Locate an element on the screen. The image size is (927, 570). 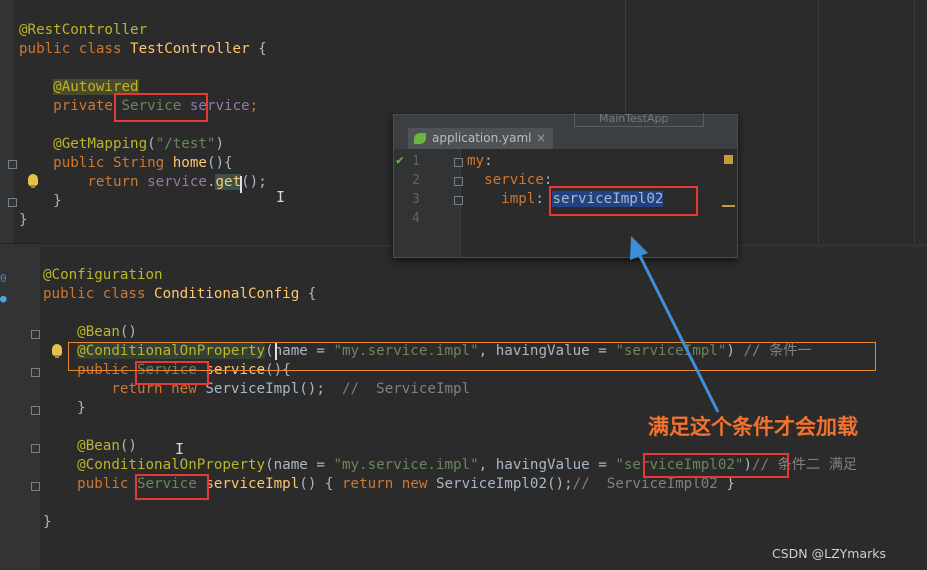
arrow-line is located at coordinates (678, 332).